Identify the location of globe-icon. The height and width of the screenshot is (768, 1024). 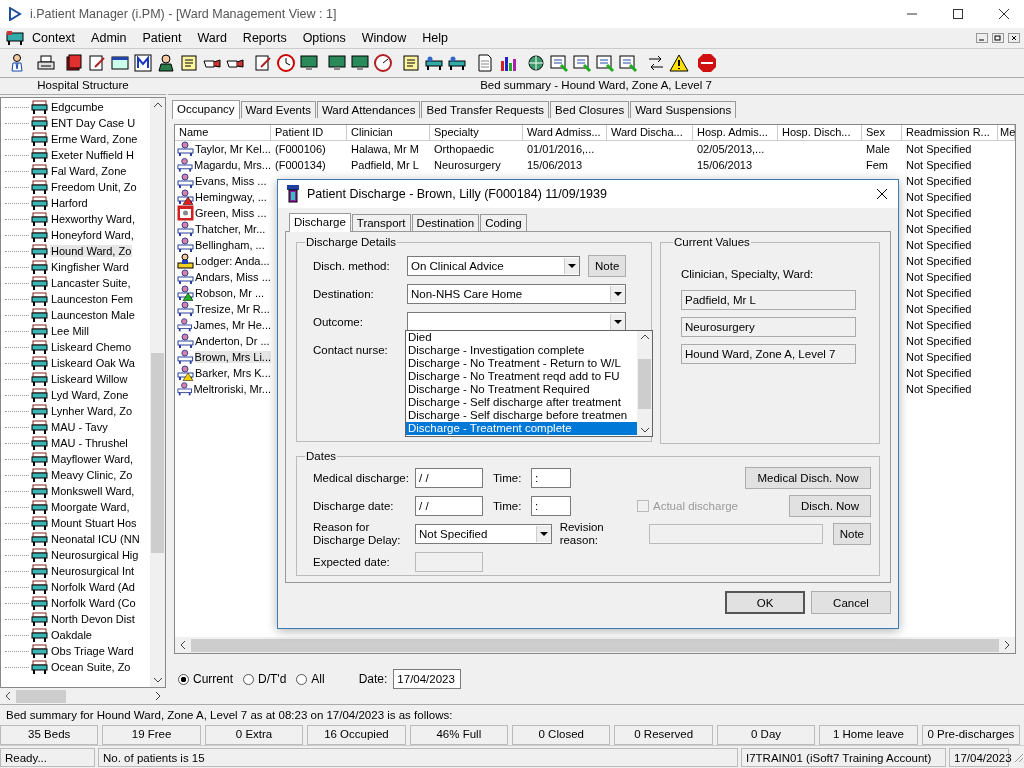
(536, 63).